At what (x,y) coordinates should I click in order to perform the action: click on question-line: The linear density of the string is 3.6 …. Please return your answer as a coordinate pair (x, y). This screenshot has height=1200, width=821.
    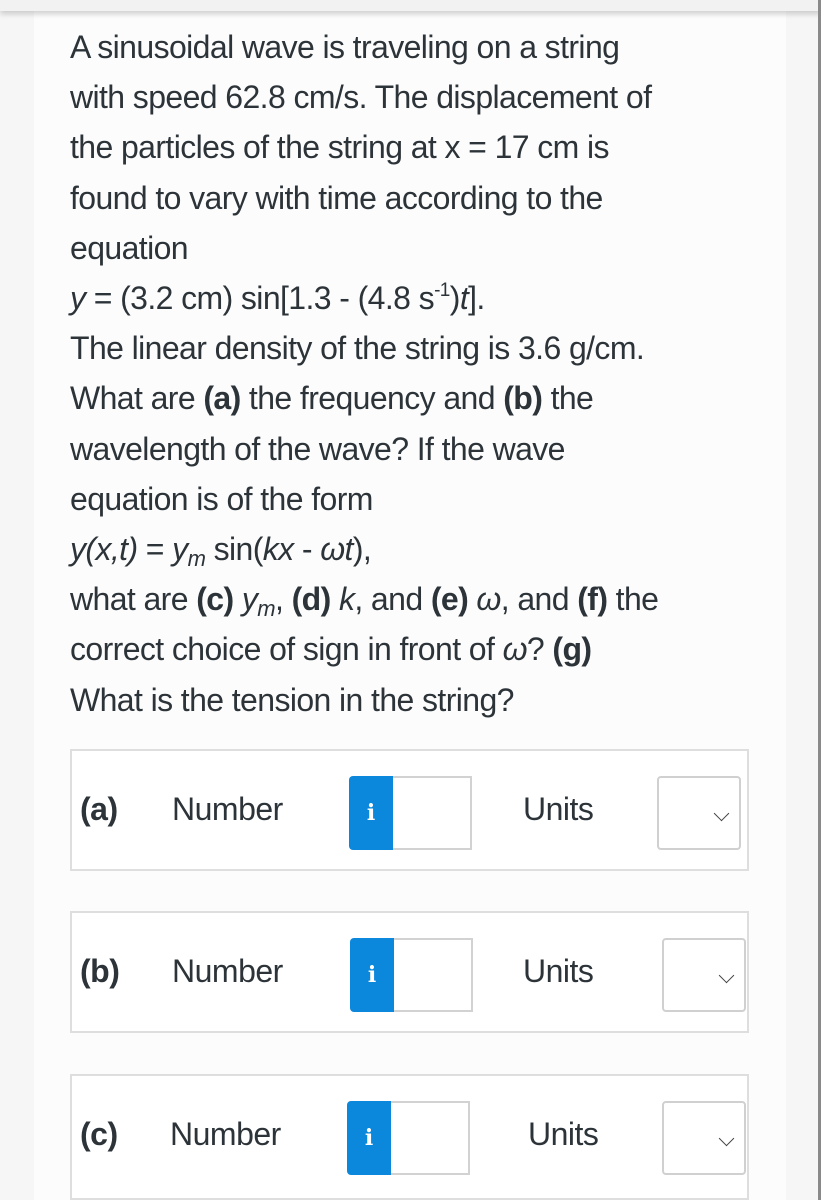
    Looking at the image, I should click on (357, 348).